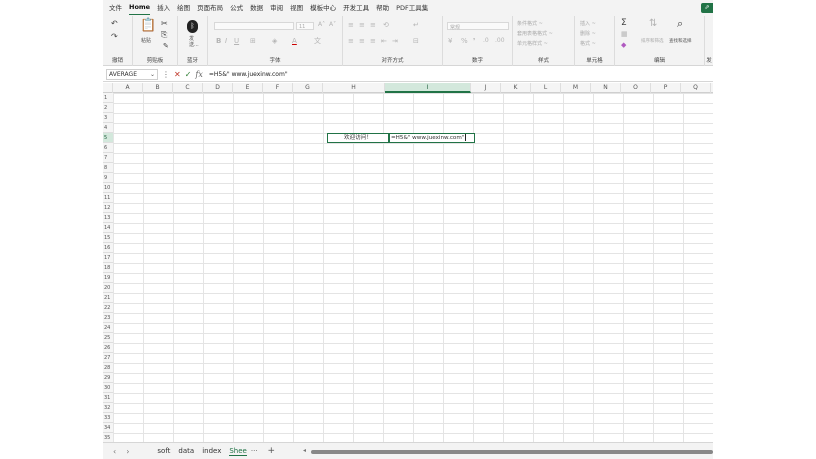  Describe the element at coordinates (108, 138) in the screenshot. I see `row-header-5: 5` at that location.